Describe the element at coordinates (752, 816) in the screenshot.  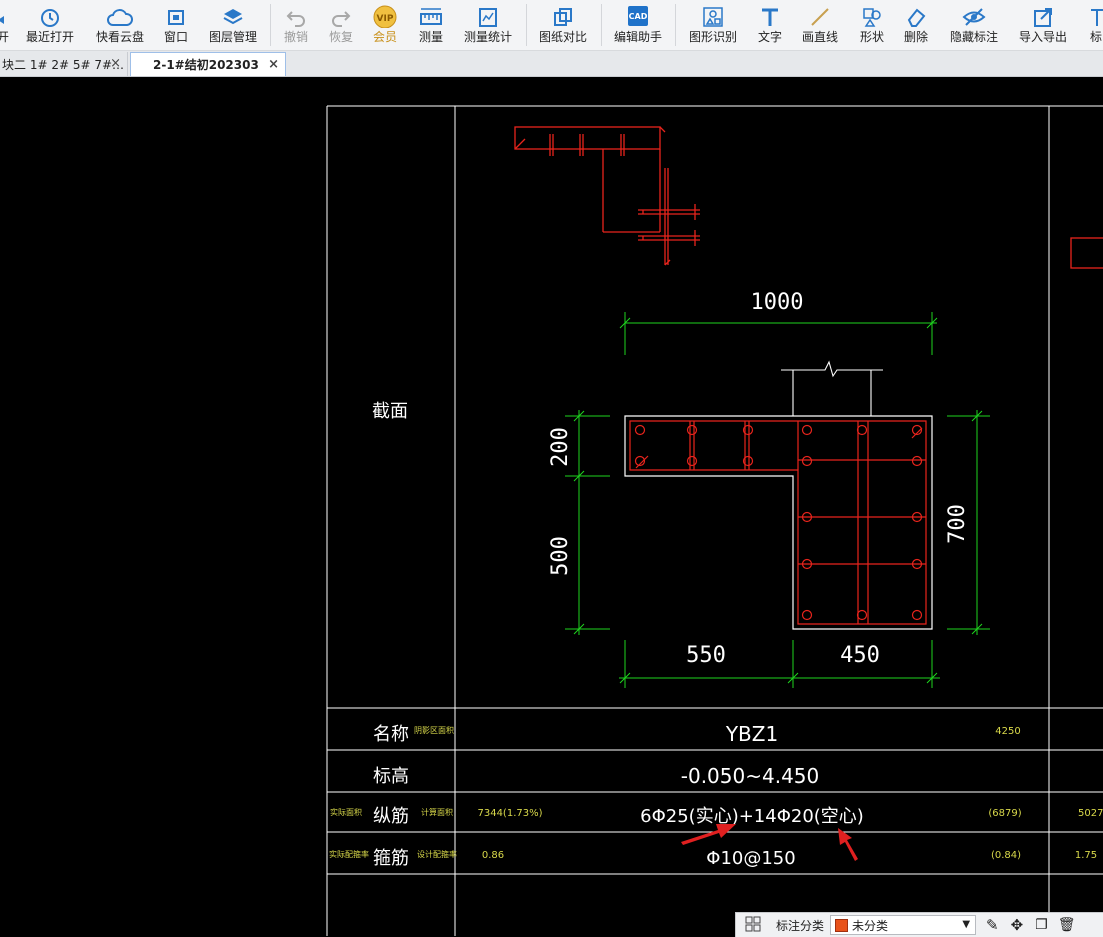
I see `row-longitudinal-value: 6Φ25(实心)+14Φ20(空心)` at that location.